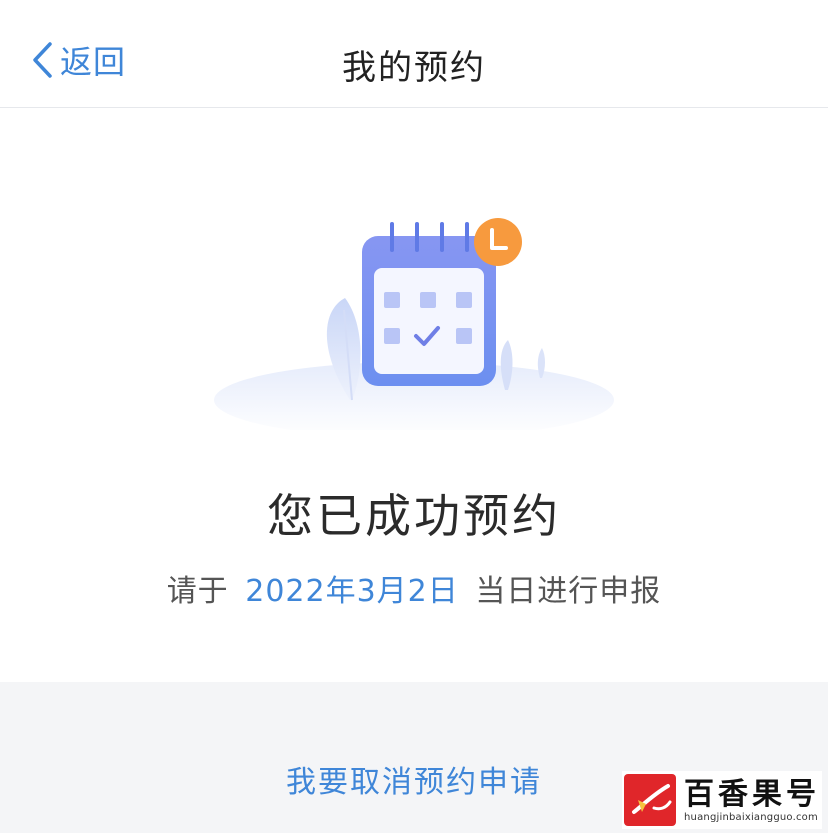 The image size is (828, 833). Describe the element at coordinates (568, 591) in the screenshot. I see `notice-suffix: 当日进行申报` at that location.